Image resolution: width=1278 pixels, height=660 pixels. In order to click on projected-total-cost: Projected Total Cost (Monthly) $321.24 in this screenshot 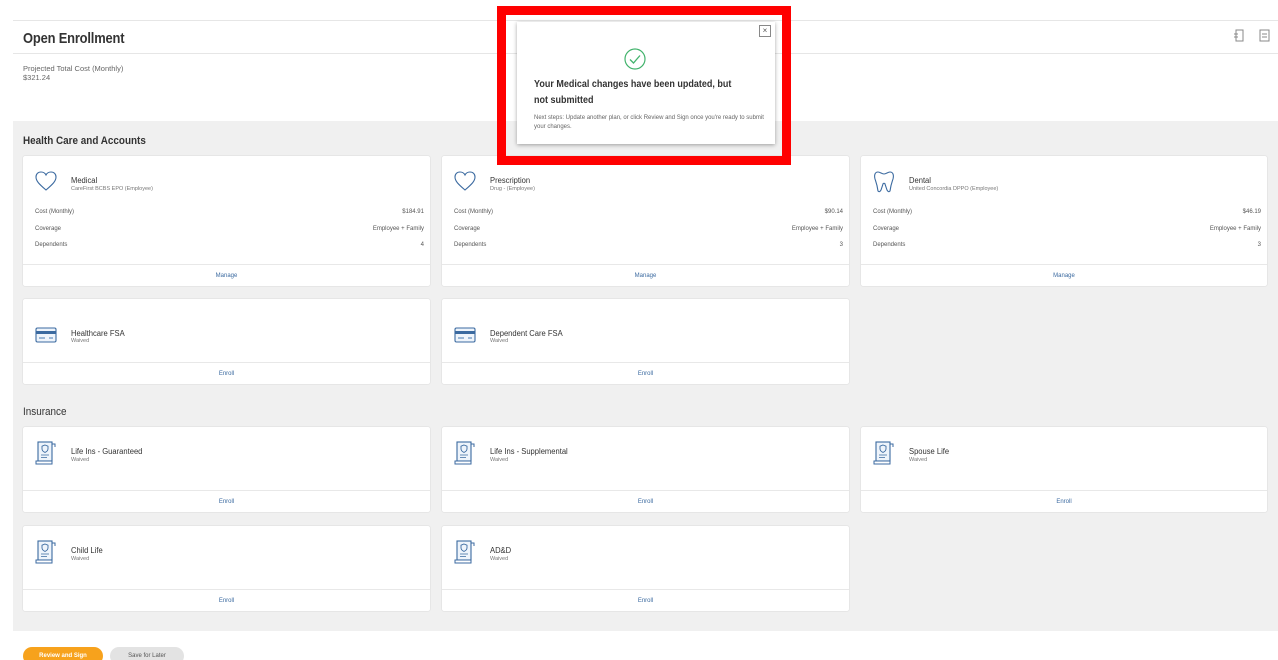, I will do `click(73, 73)`.